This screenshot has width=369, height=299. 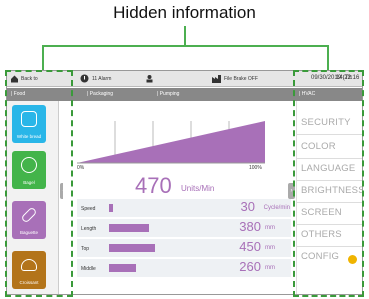 What do you see at coordinates (39, 183) in the screenshot?
I see `hidden-area-left` at bounding box center [39, 183].